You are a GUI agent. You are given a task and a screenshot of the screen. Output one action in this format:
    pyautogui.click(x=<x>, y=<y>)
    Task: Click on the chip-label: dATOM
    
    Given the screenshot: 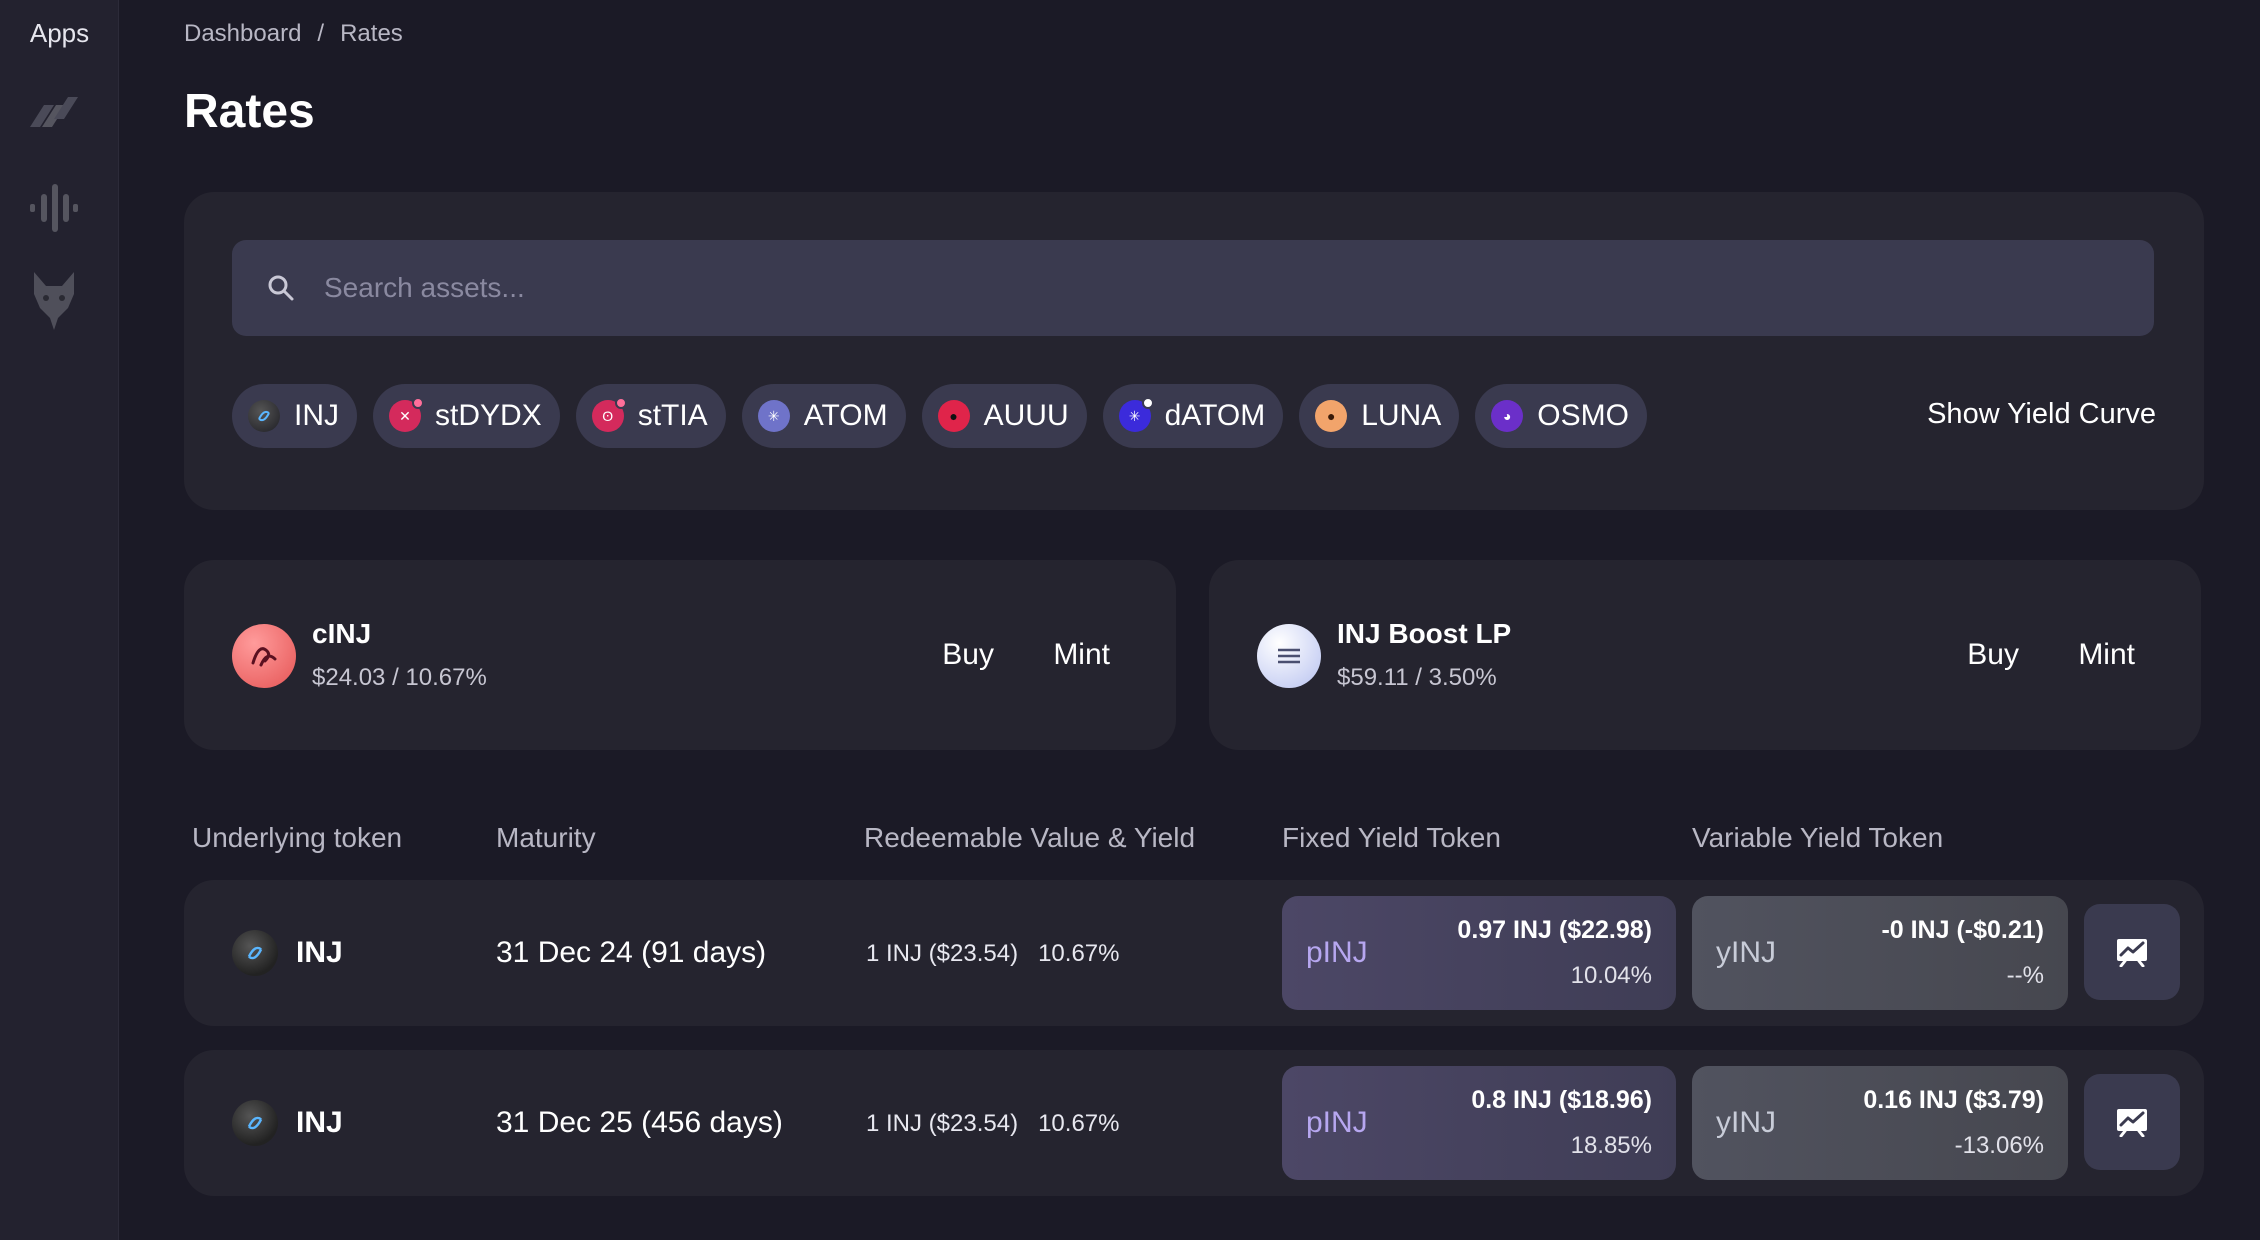 What is the action you would take?
    pyautogui.click(x=1215, y=415)
    